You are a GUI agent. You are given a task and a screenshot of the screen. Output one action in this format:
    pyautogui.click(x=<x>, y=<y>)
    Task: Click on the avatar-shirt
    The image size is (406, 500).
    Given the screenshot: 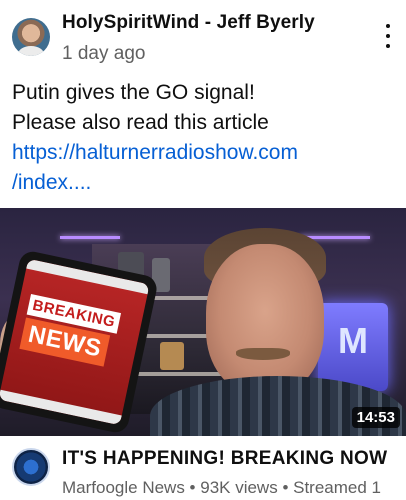 What is the action you would take?
    pyautogui.click(x=31, y=51)
    